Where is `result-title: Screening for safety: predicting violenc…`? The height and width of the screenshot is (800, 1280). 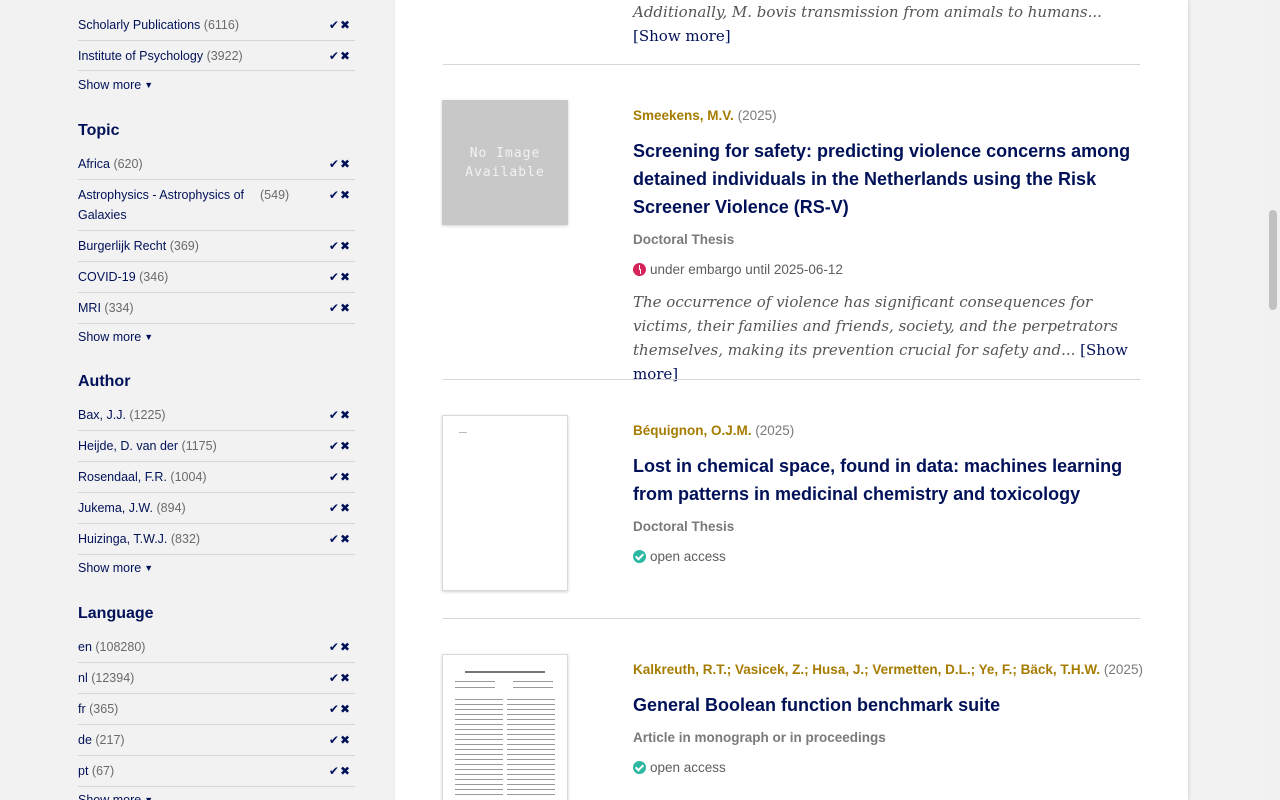 result-title: Screening for safety: predicting violenc… is located at coordinates (888, 179).